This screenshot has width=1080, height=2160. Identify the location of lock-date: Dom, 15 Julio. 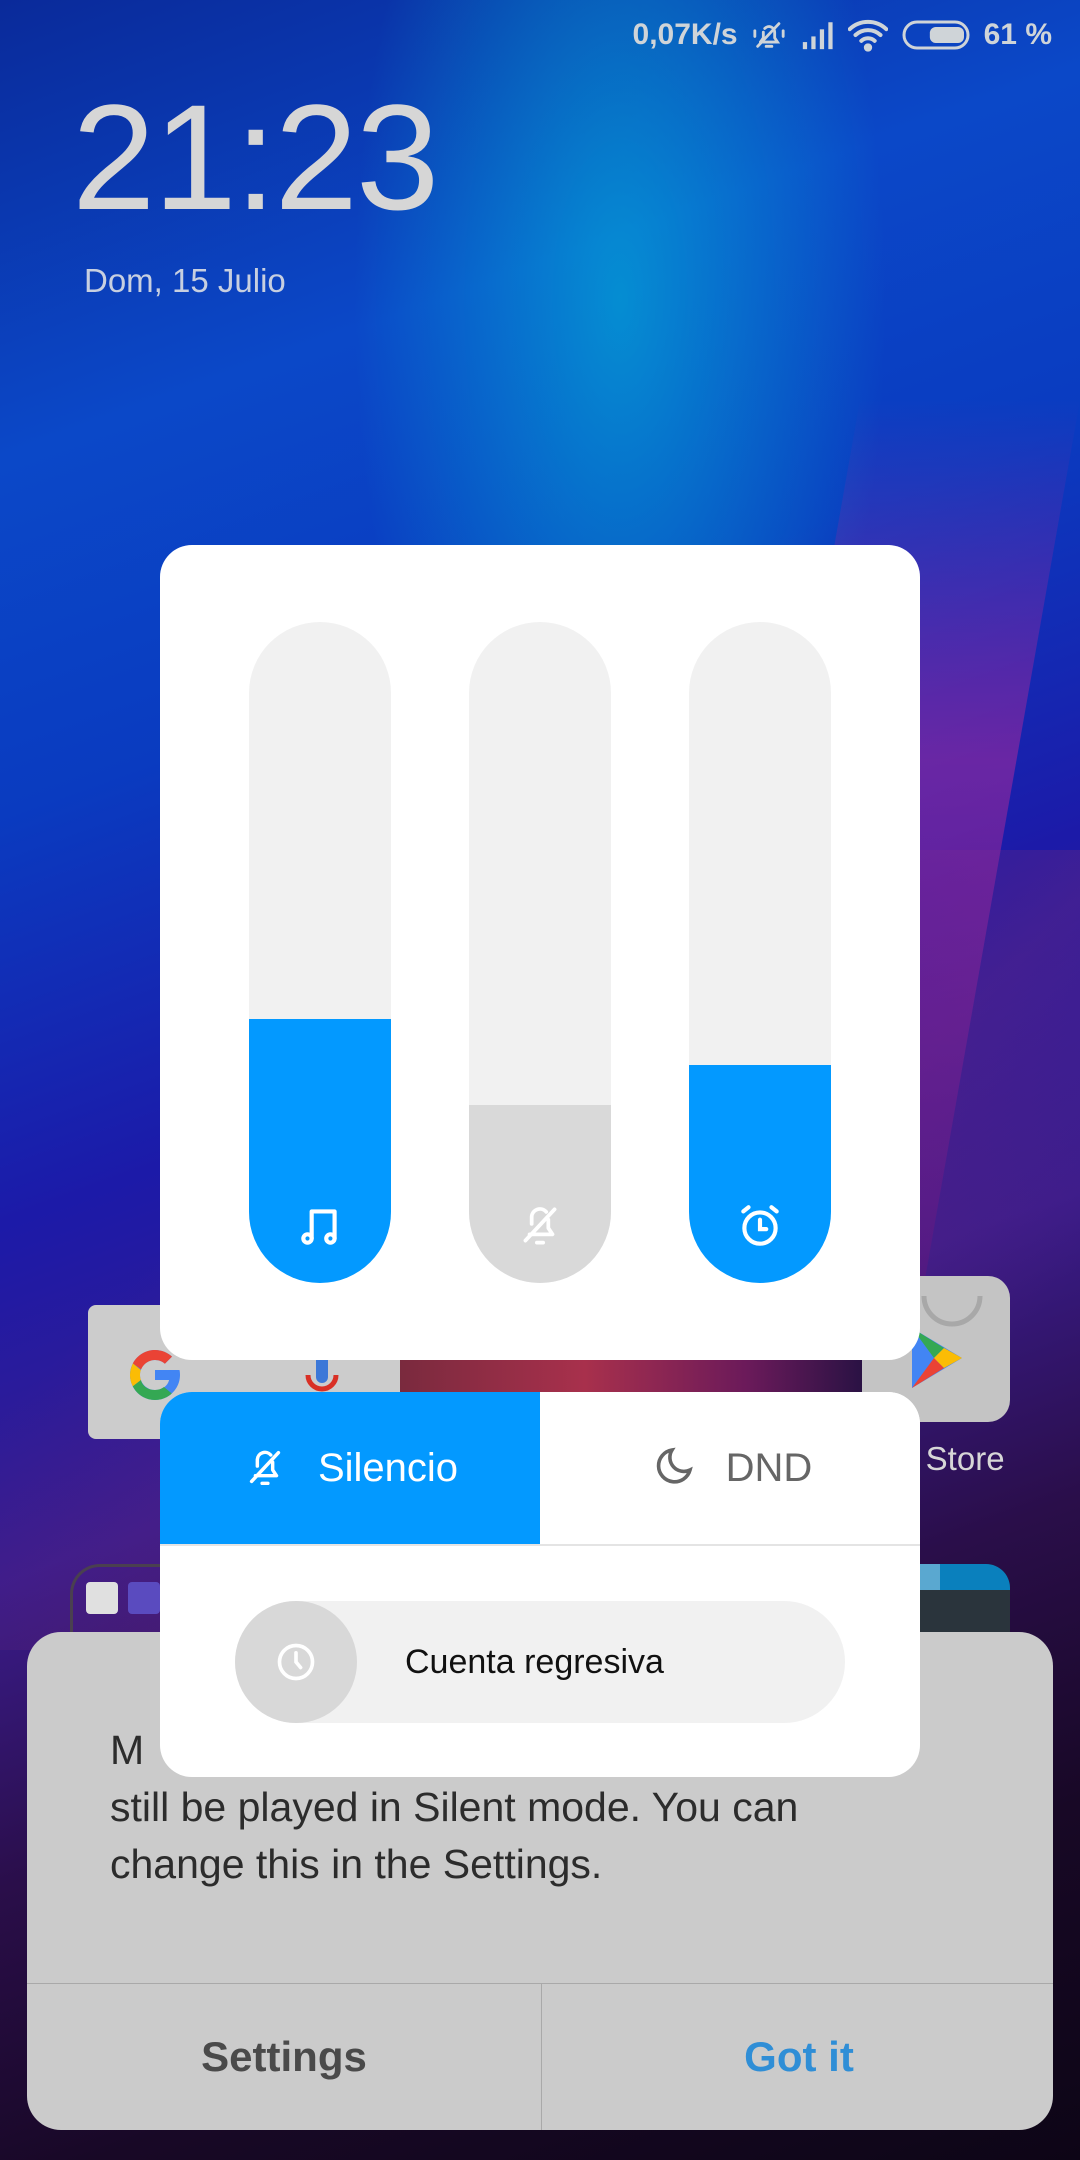
(185, 280).